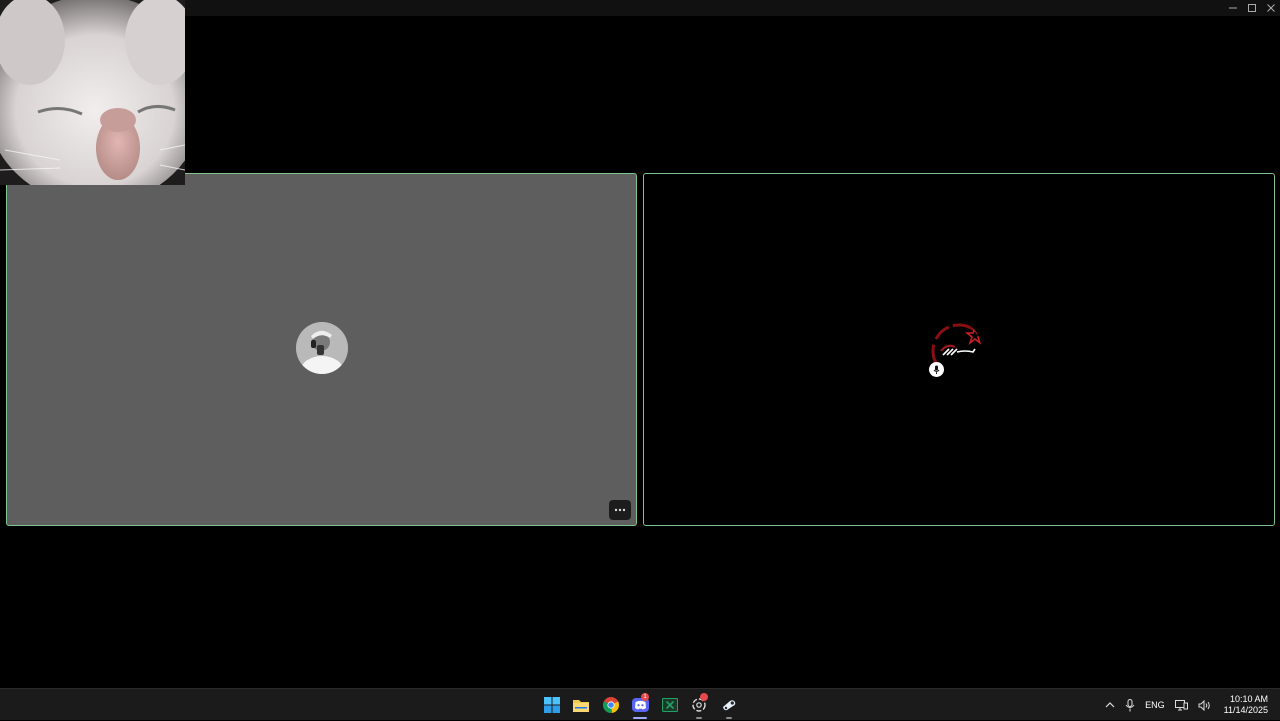 The height and width of the screenshot is (721, 1280). I want to click on title-bar, so click(640, 8).